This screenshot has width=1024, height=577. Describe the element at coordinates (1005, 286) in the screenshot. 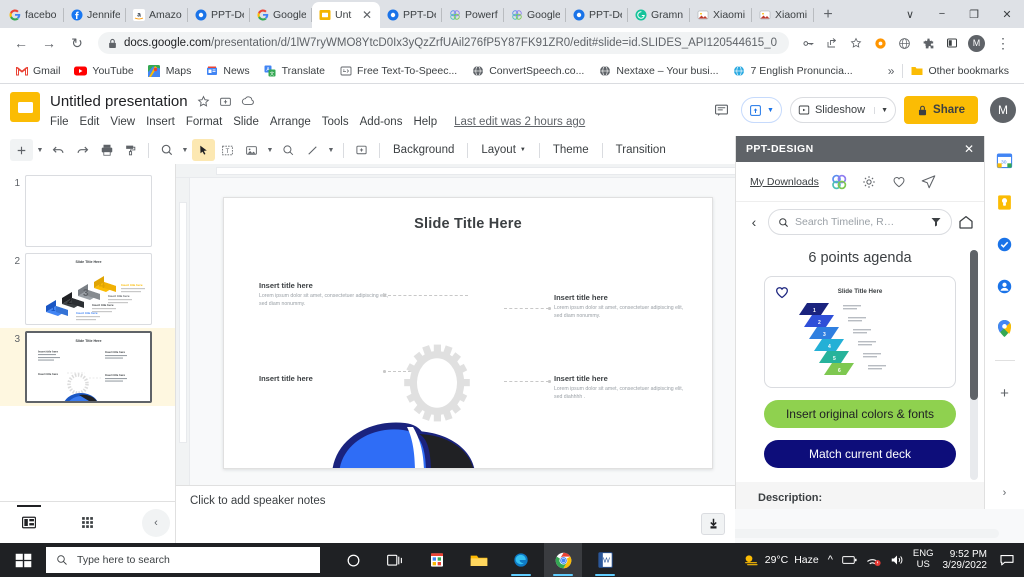

I see `google-contacts-icon` at that location.